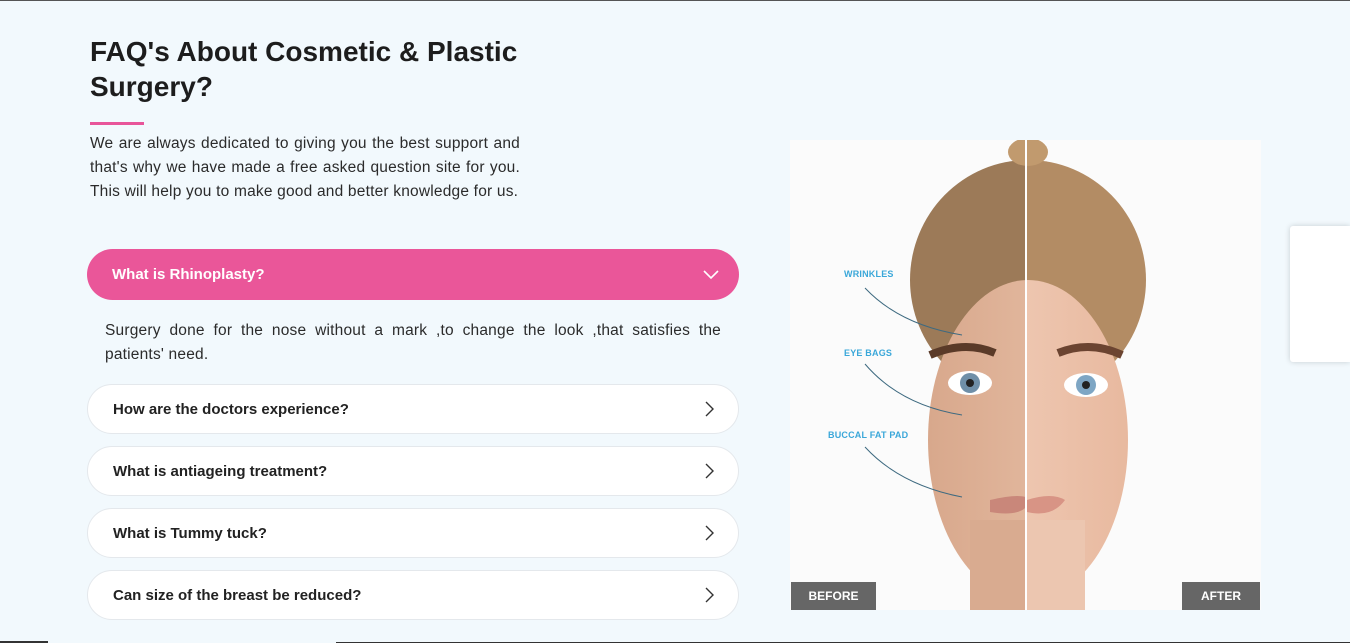 Image resolution: width=1350 pixels, height=643 pixels. What do you see at coordinates (220, 471) in the screenshot?
I see `faq-question: What is antiageing treatment?` at bounding box center [220, 471].